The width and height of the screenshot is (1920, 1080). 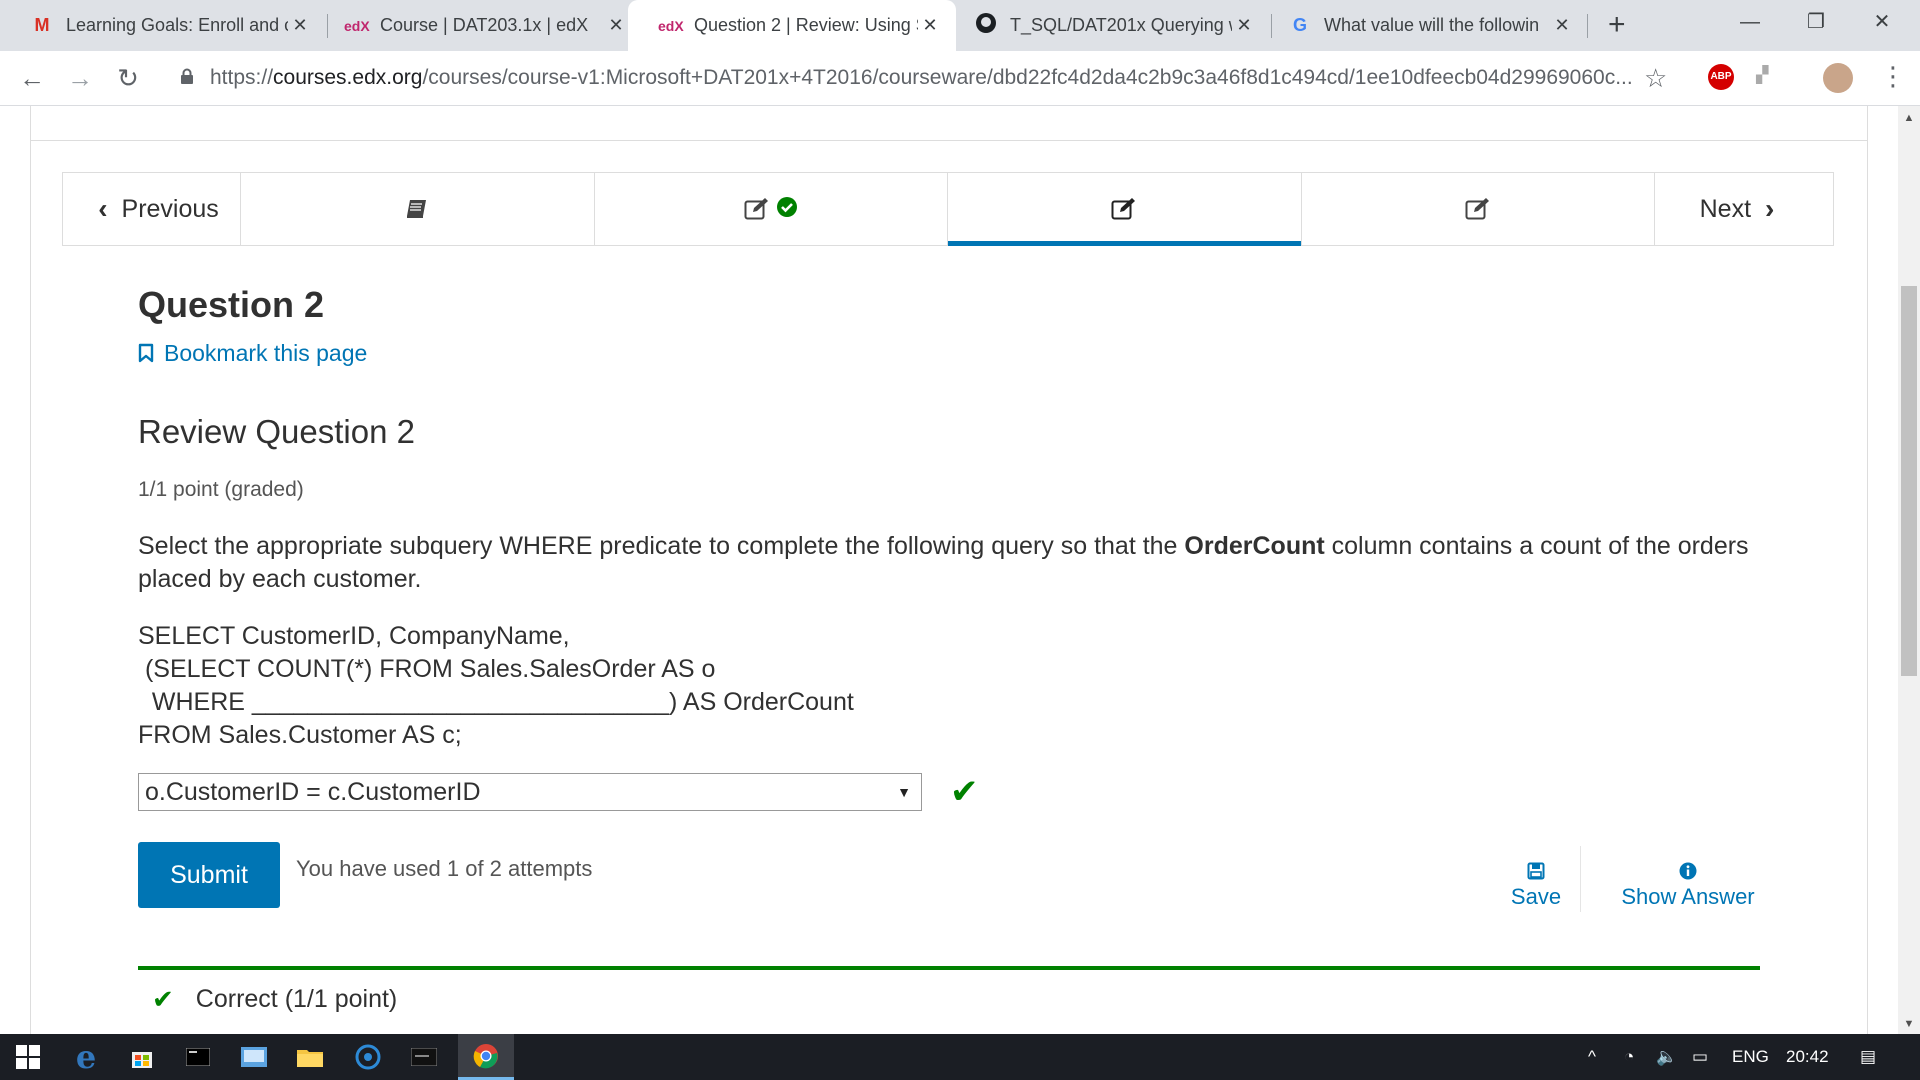 What do you see at coordinates (142, 1057) in the screenshot?
I see `store-icon` at bounding box center [142, 1057].